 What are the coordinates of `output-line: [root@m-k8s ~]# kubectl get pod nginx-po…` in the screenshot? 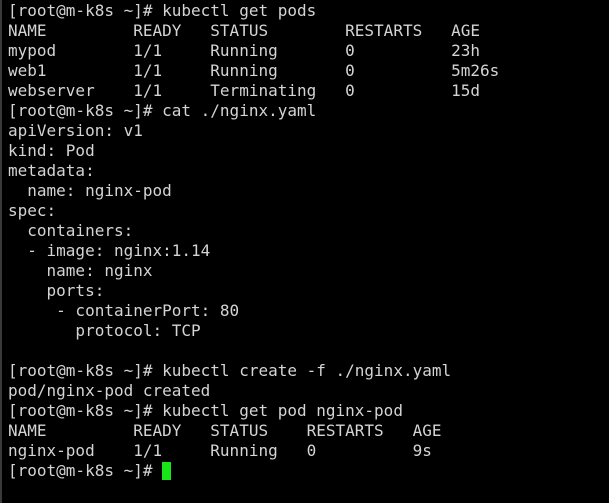 It's located at (205, 410).